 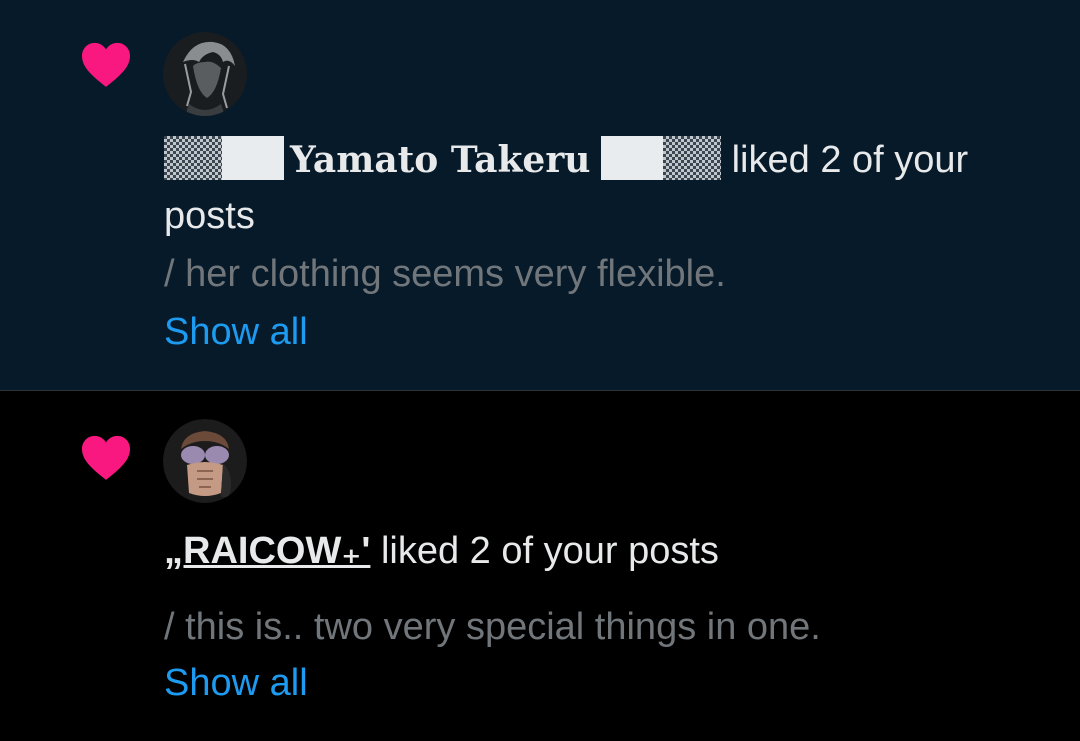 What do you see at coordinates (544, 551) in the screenshot?
I see `action-text: liked 2 of your posts` at bounding box center [544, 551].